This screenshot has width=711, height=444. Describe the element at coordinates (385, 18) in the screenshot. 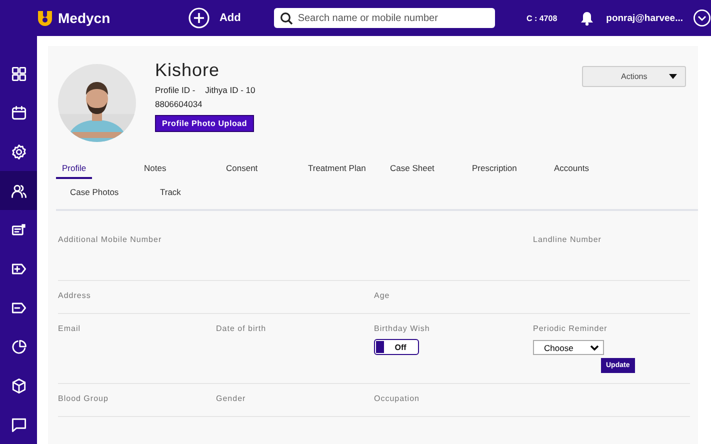

I see `search-field: Search name or mobile number` at that location.